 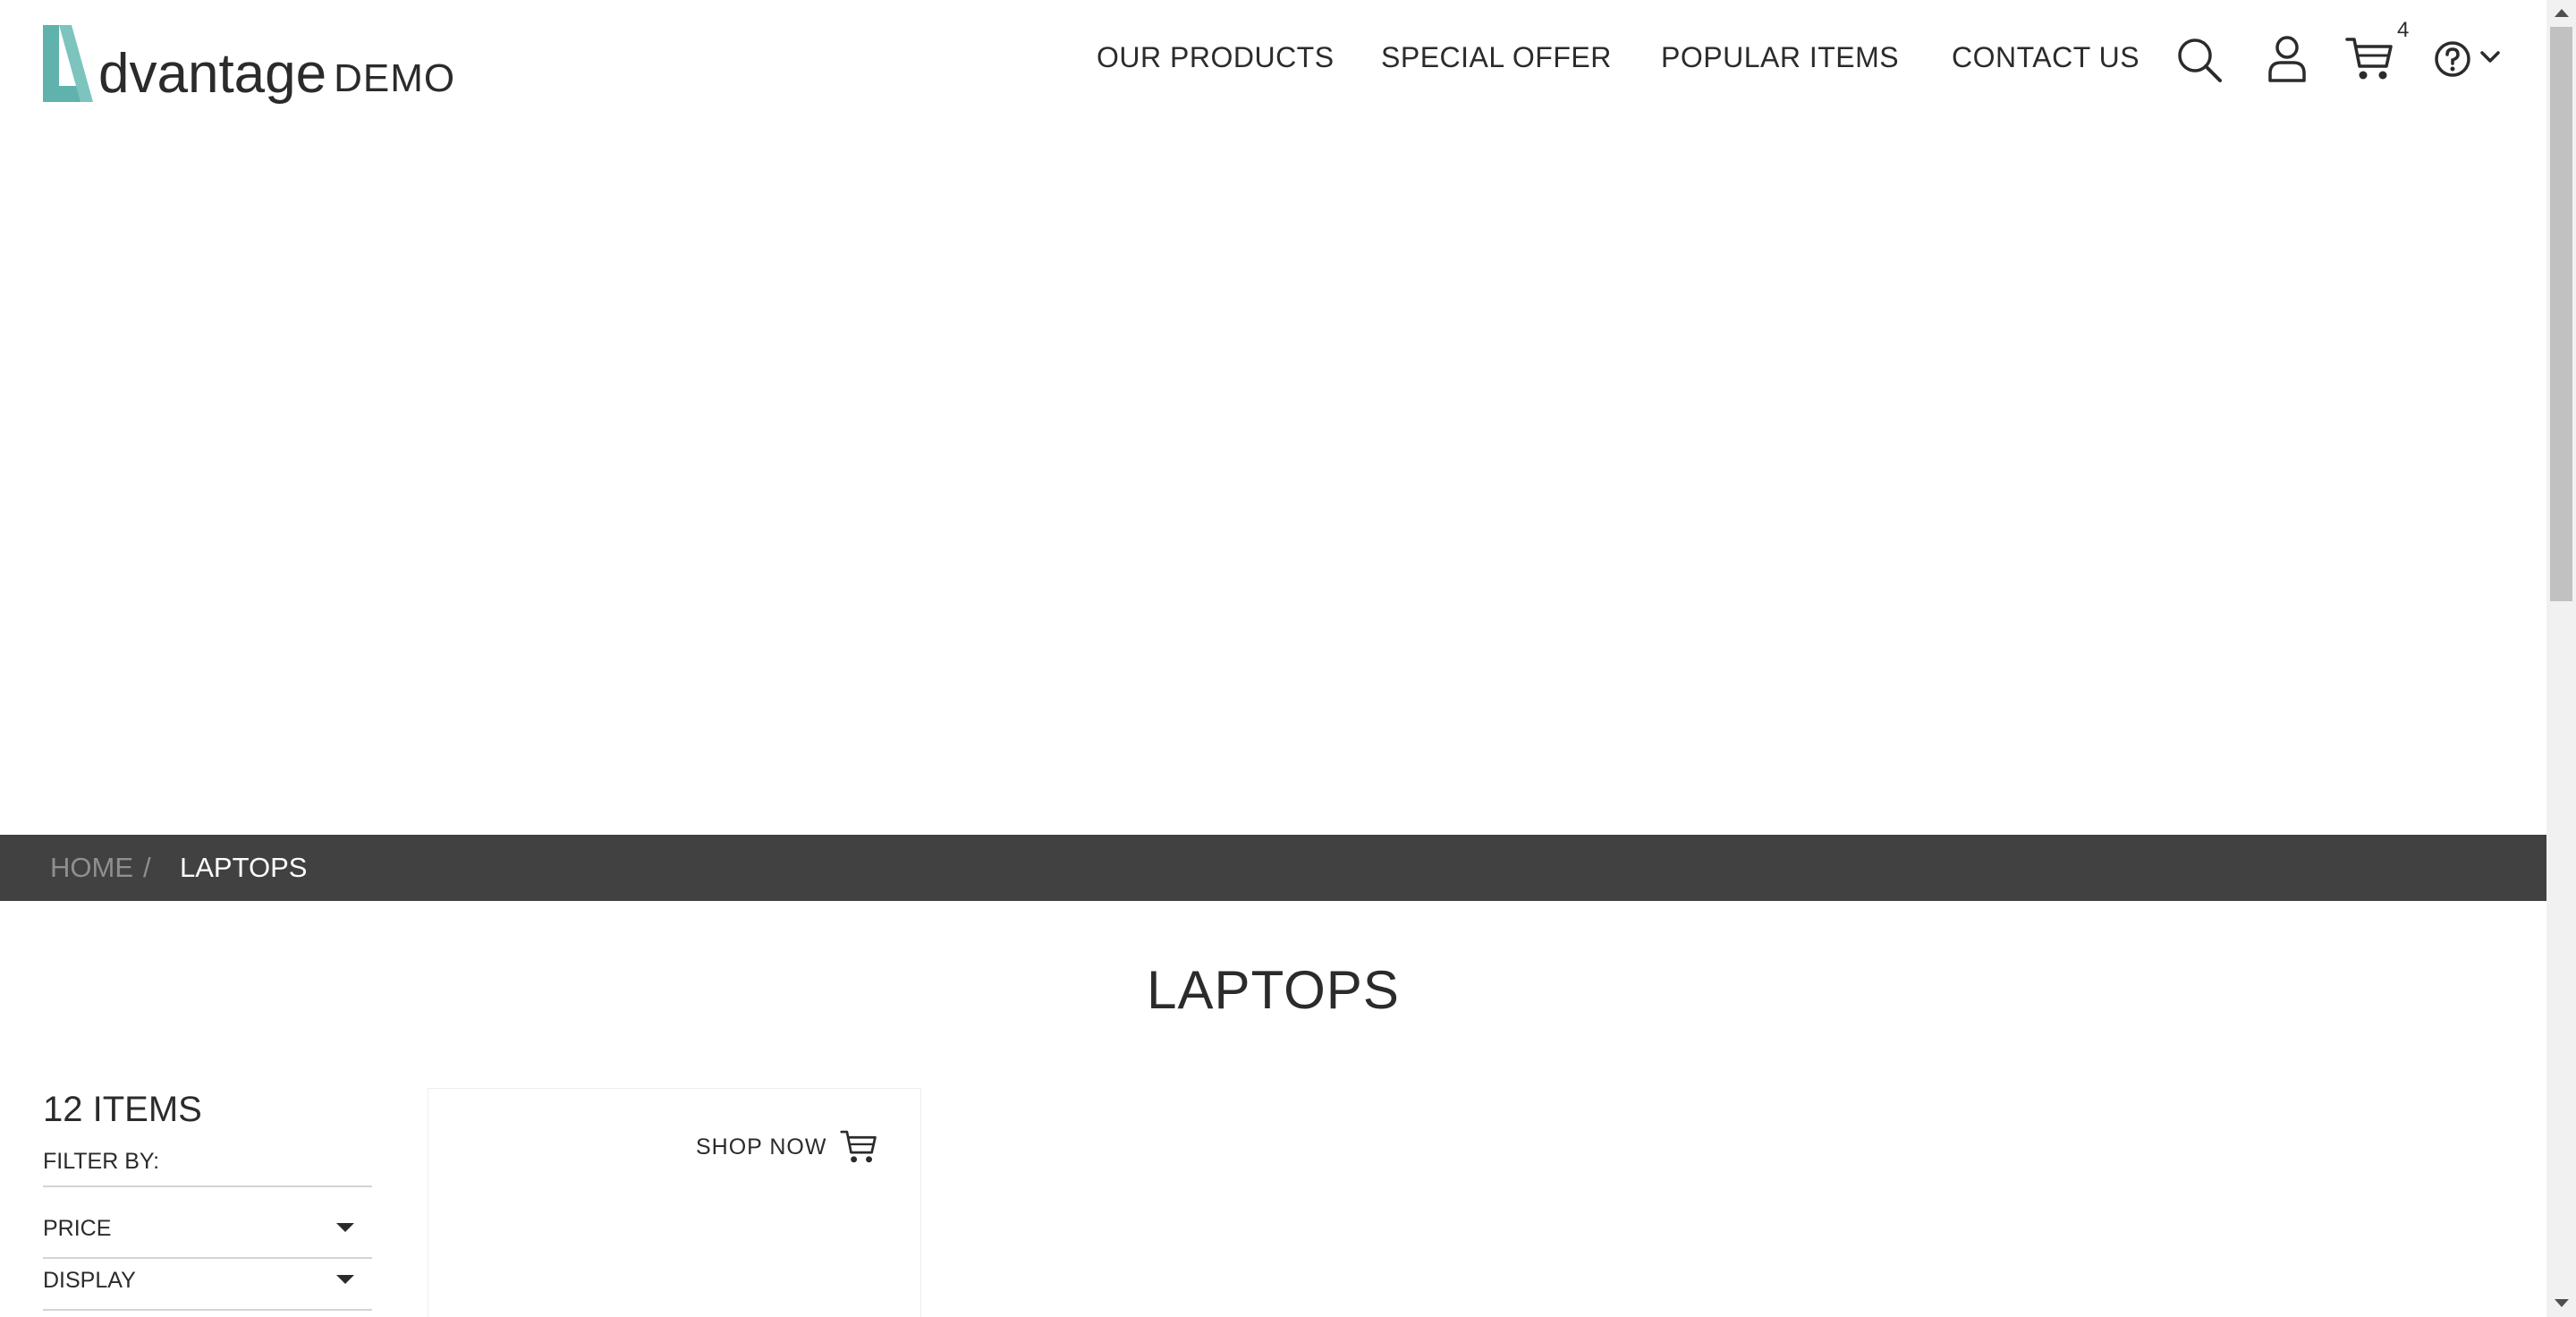 What do you see at coordinates (2403, 30) in the screenshot?
I see `cart-count-badge: 4` at bounding box center [2403, 30].